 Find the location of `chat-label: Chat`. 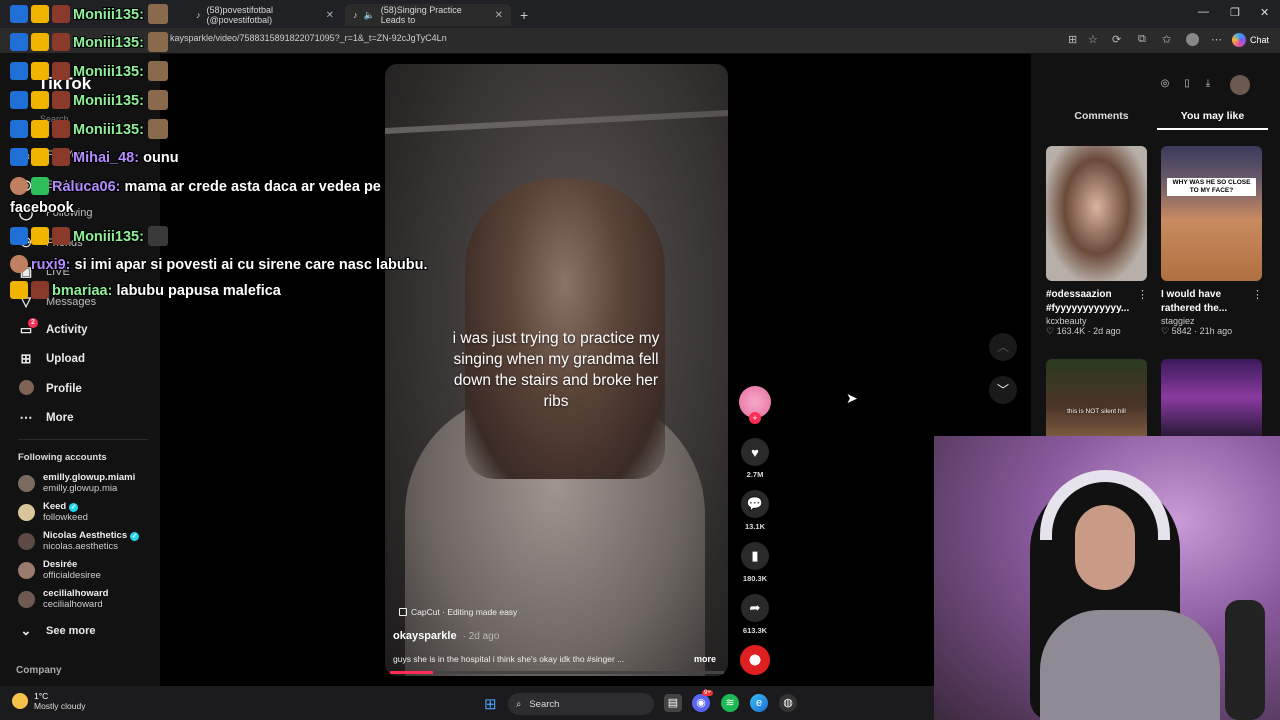

chat-label: Chat is located at coordinates (1260, 40).